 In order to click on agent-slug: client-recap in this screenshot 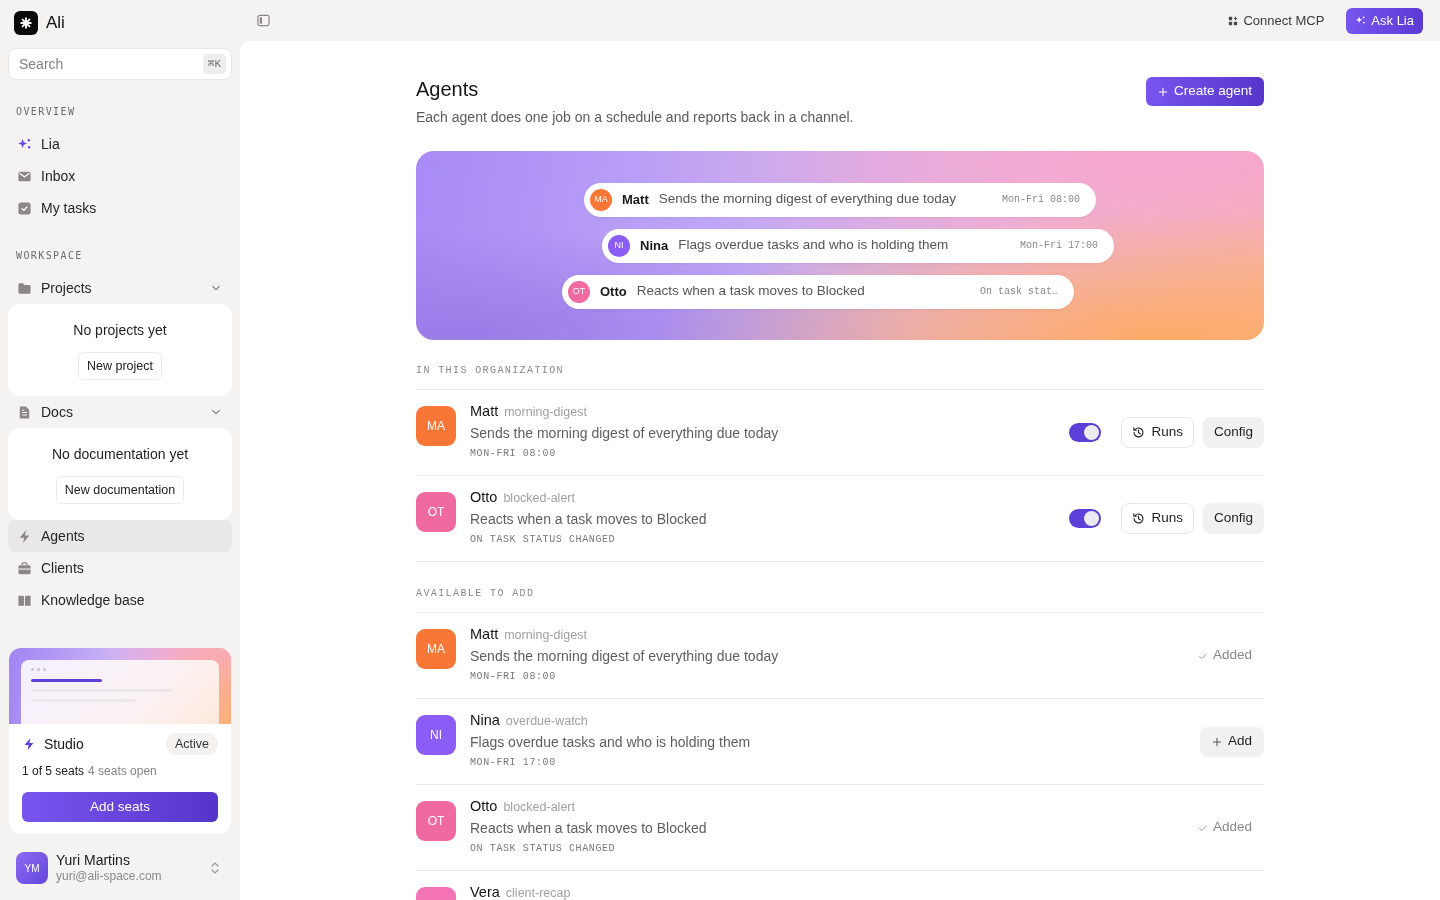, I will do `click(538, 893)`.